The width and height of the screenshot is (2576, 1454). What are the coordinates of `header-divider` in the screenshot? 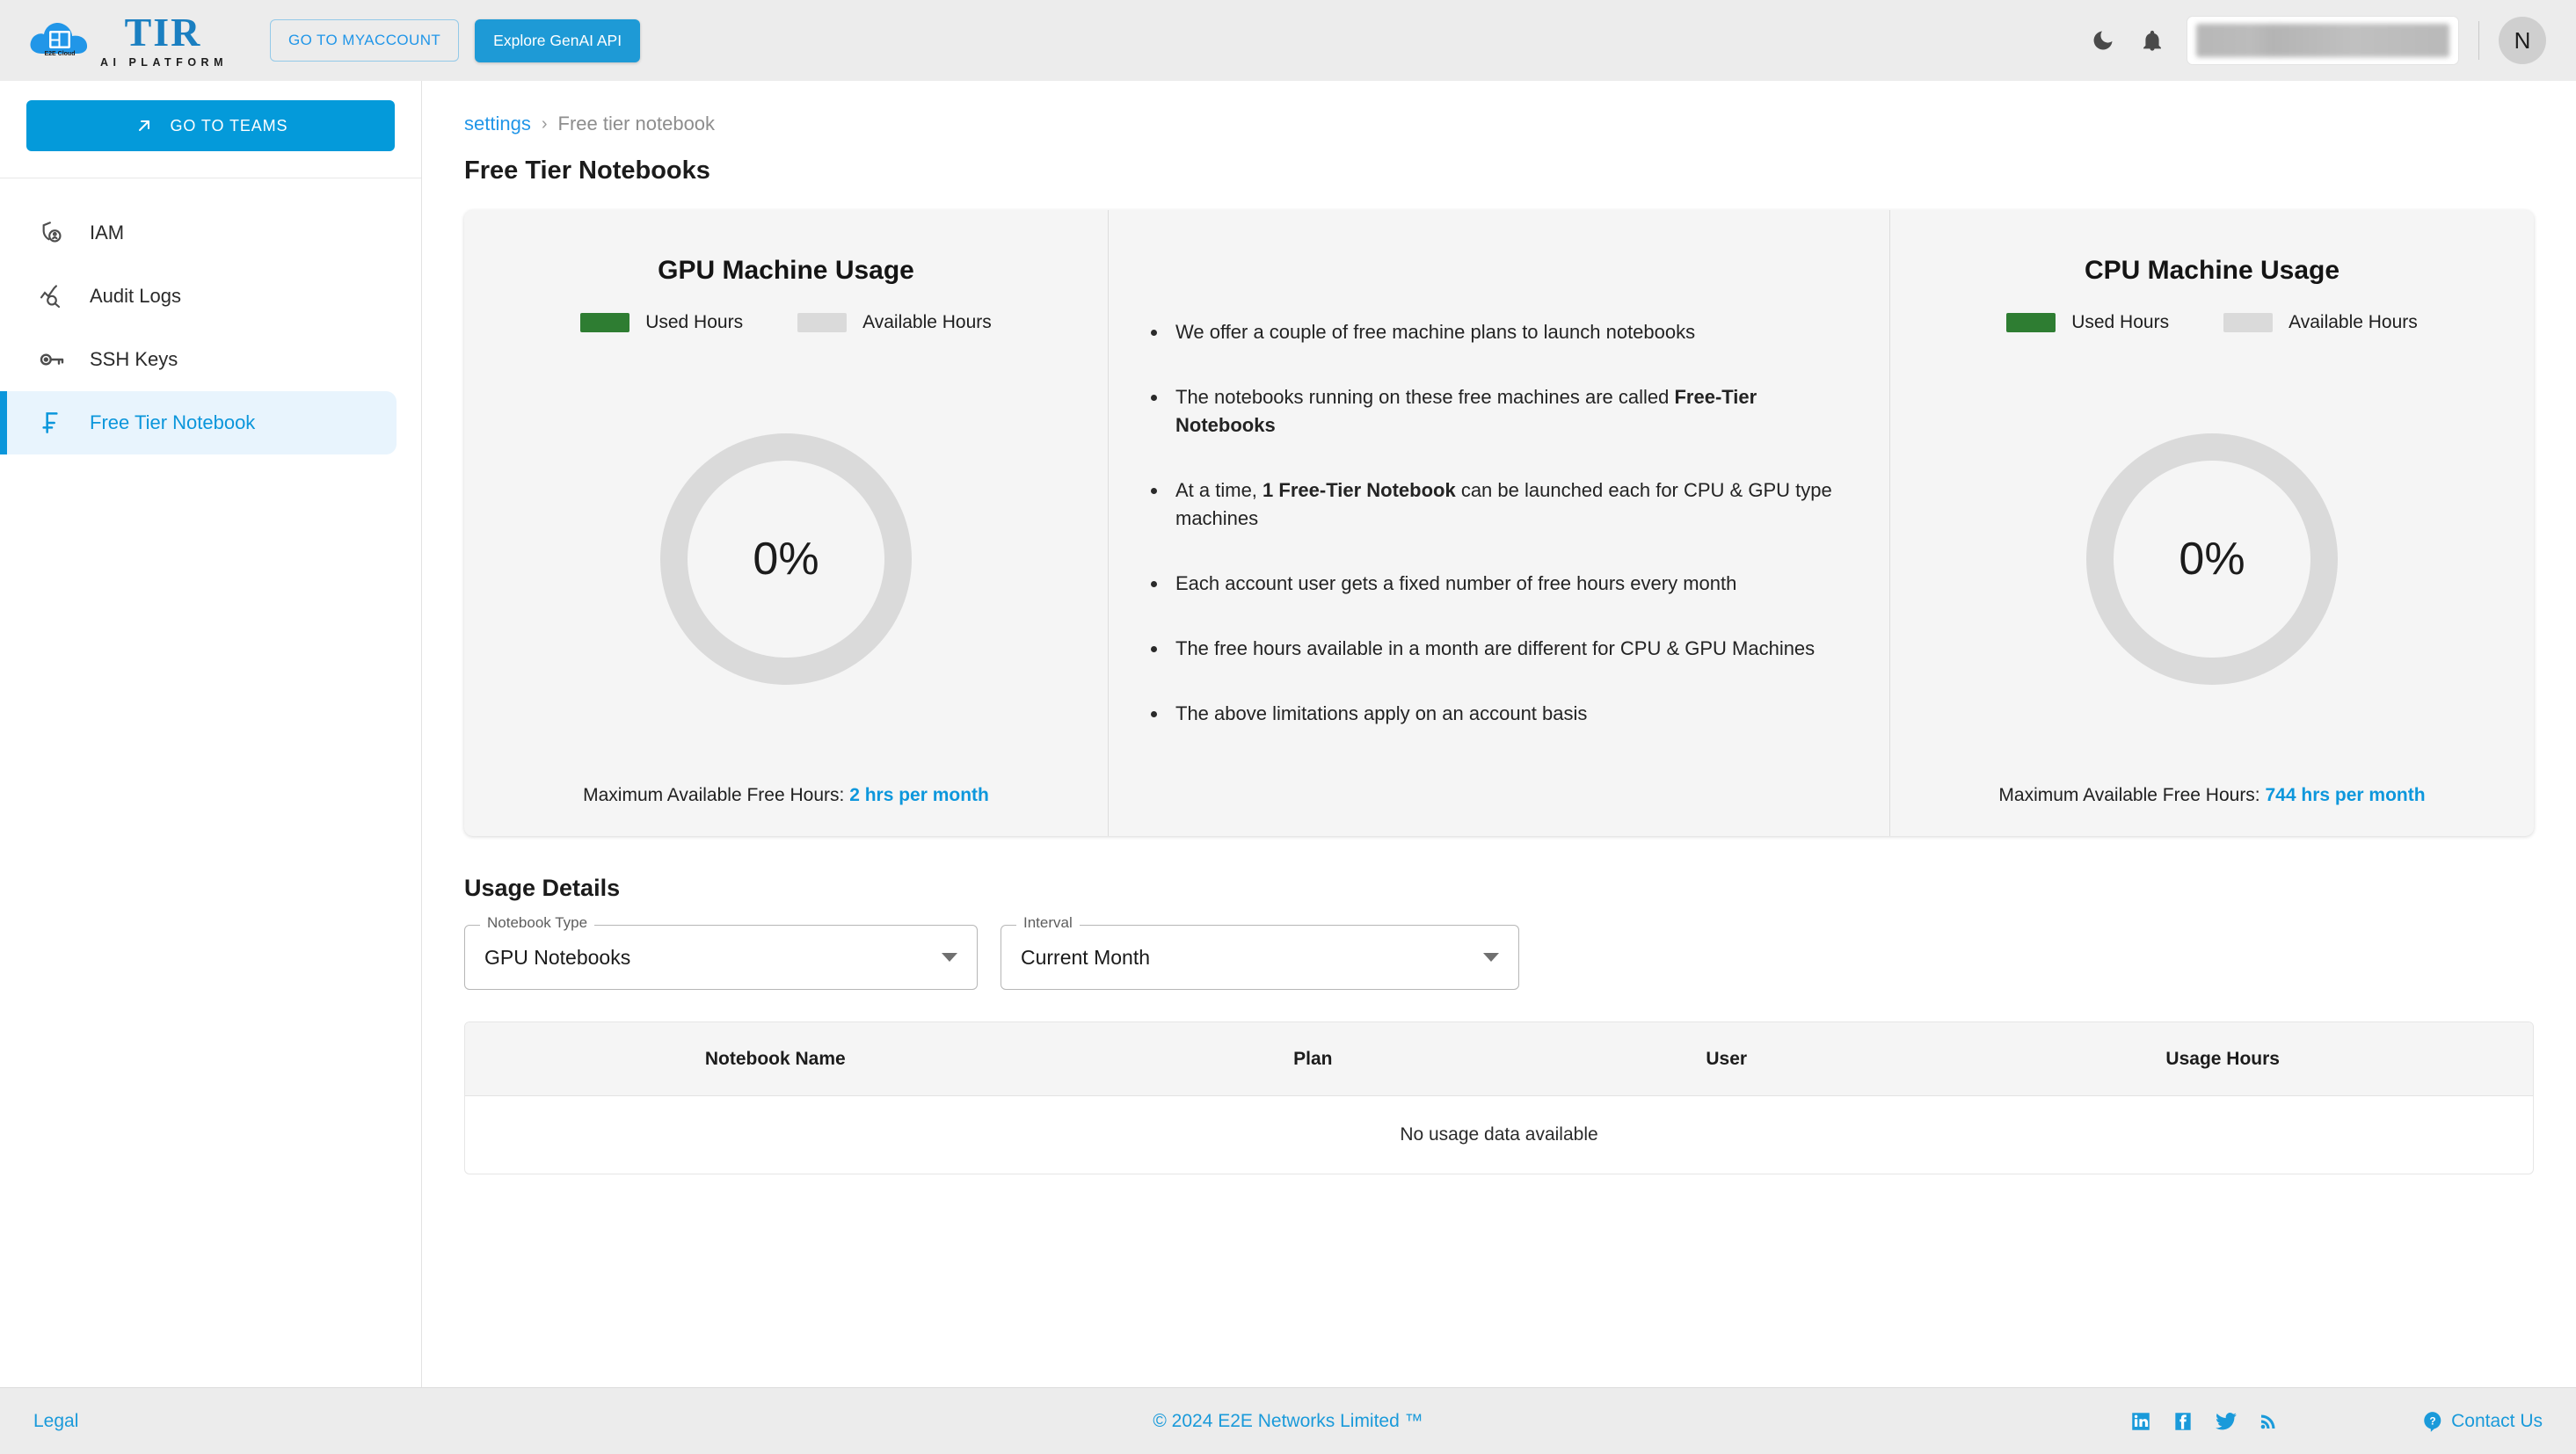 It's located at (2478, 40).